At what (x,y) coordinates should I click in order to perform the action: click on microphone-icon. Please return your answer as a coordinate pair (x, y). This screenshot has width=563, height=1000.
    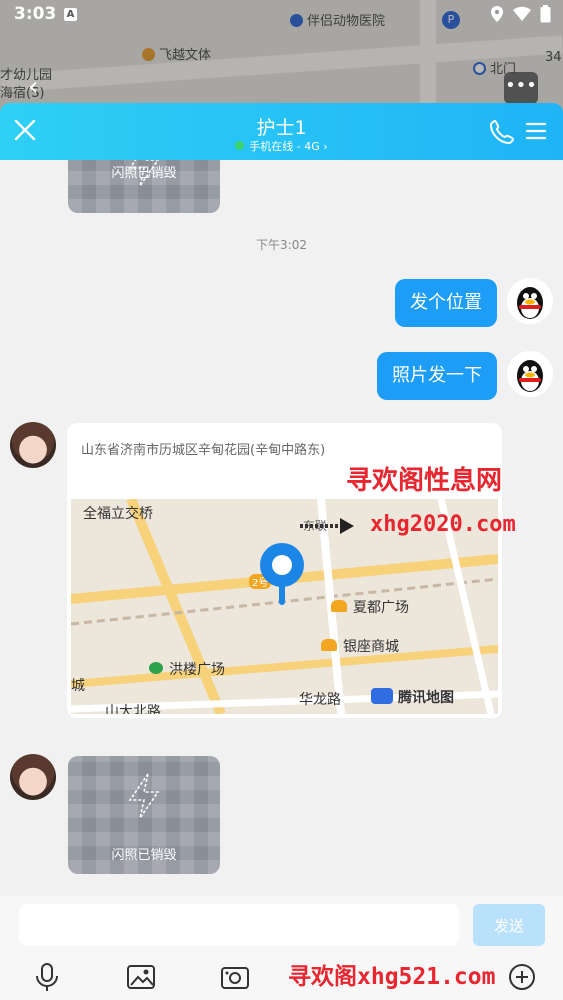
    Looking at the image, I should click on (47, 977).